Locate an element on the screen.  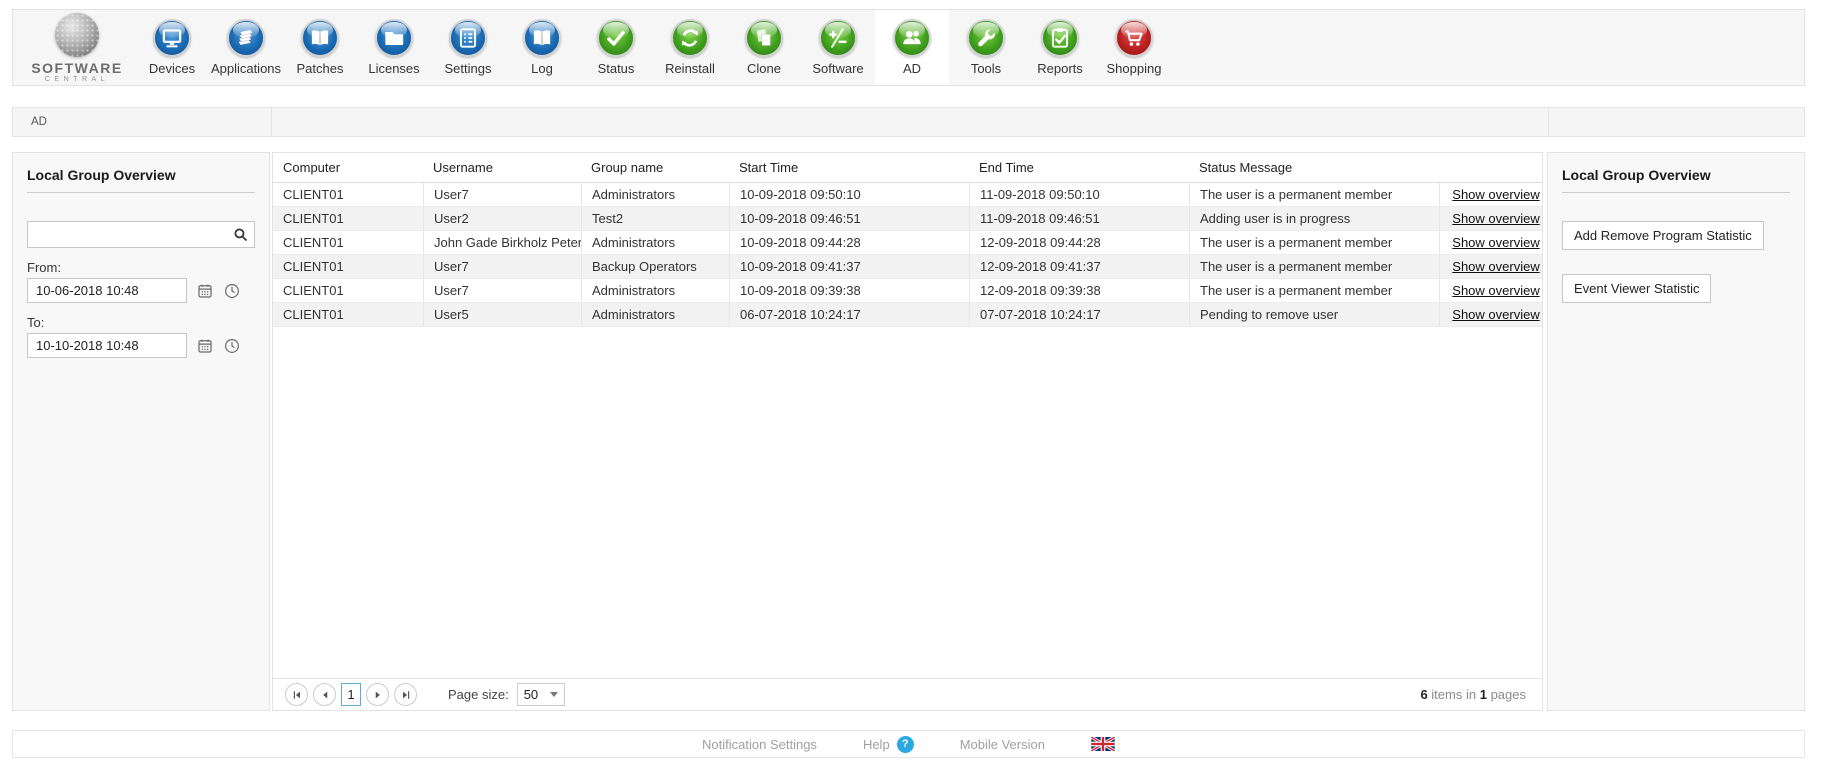
last-page-button is located at coordinates (405, 694).